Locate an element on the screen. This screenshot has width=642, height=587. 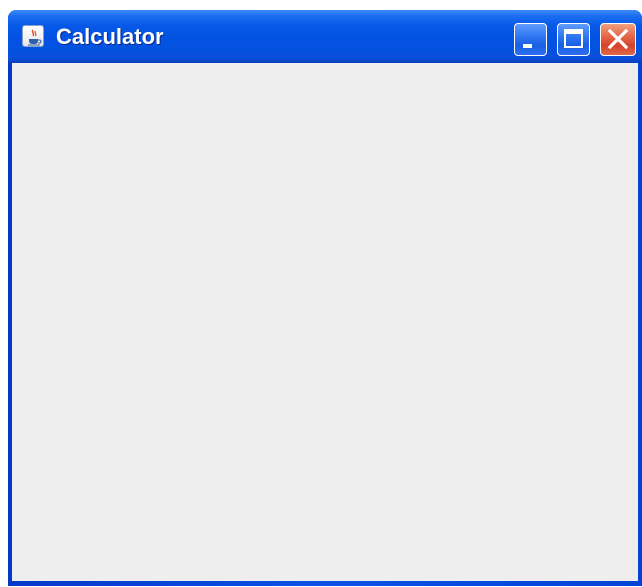
close-button is located at coordinates (618, 39).